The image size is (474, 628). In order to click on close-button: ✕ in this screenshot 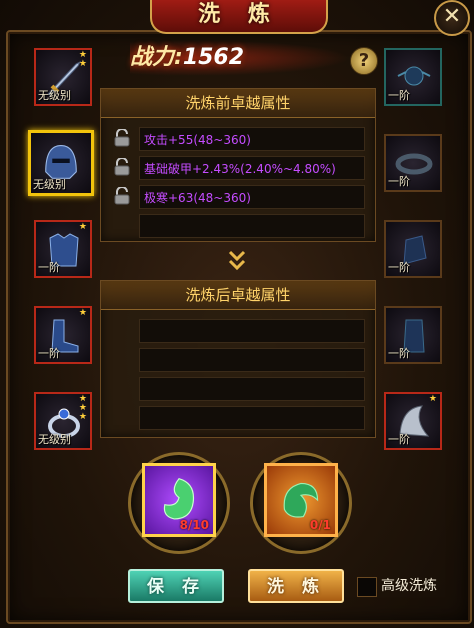, I will do `click(452, 18)`.